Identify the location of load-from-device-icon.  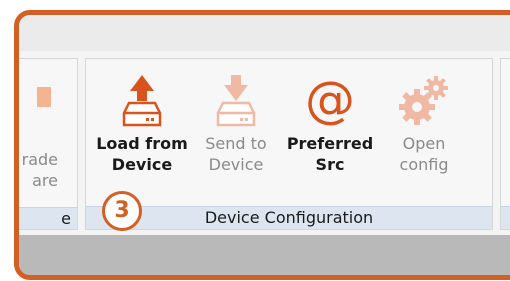
(142, 101).